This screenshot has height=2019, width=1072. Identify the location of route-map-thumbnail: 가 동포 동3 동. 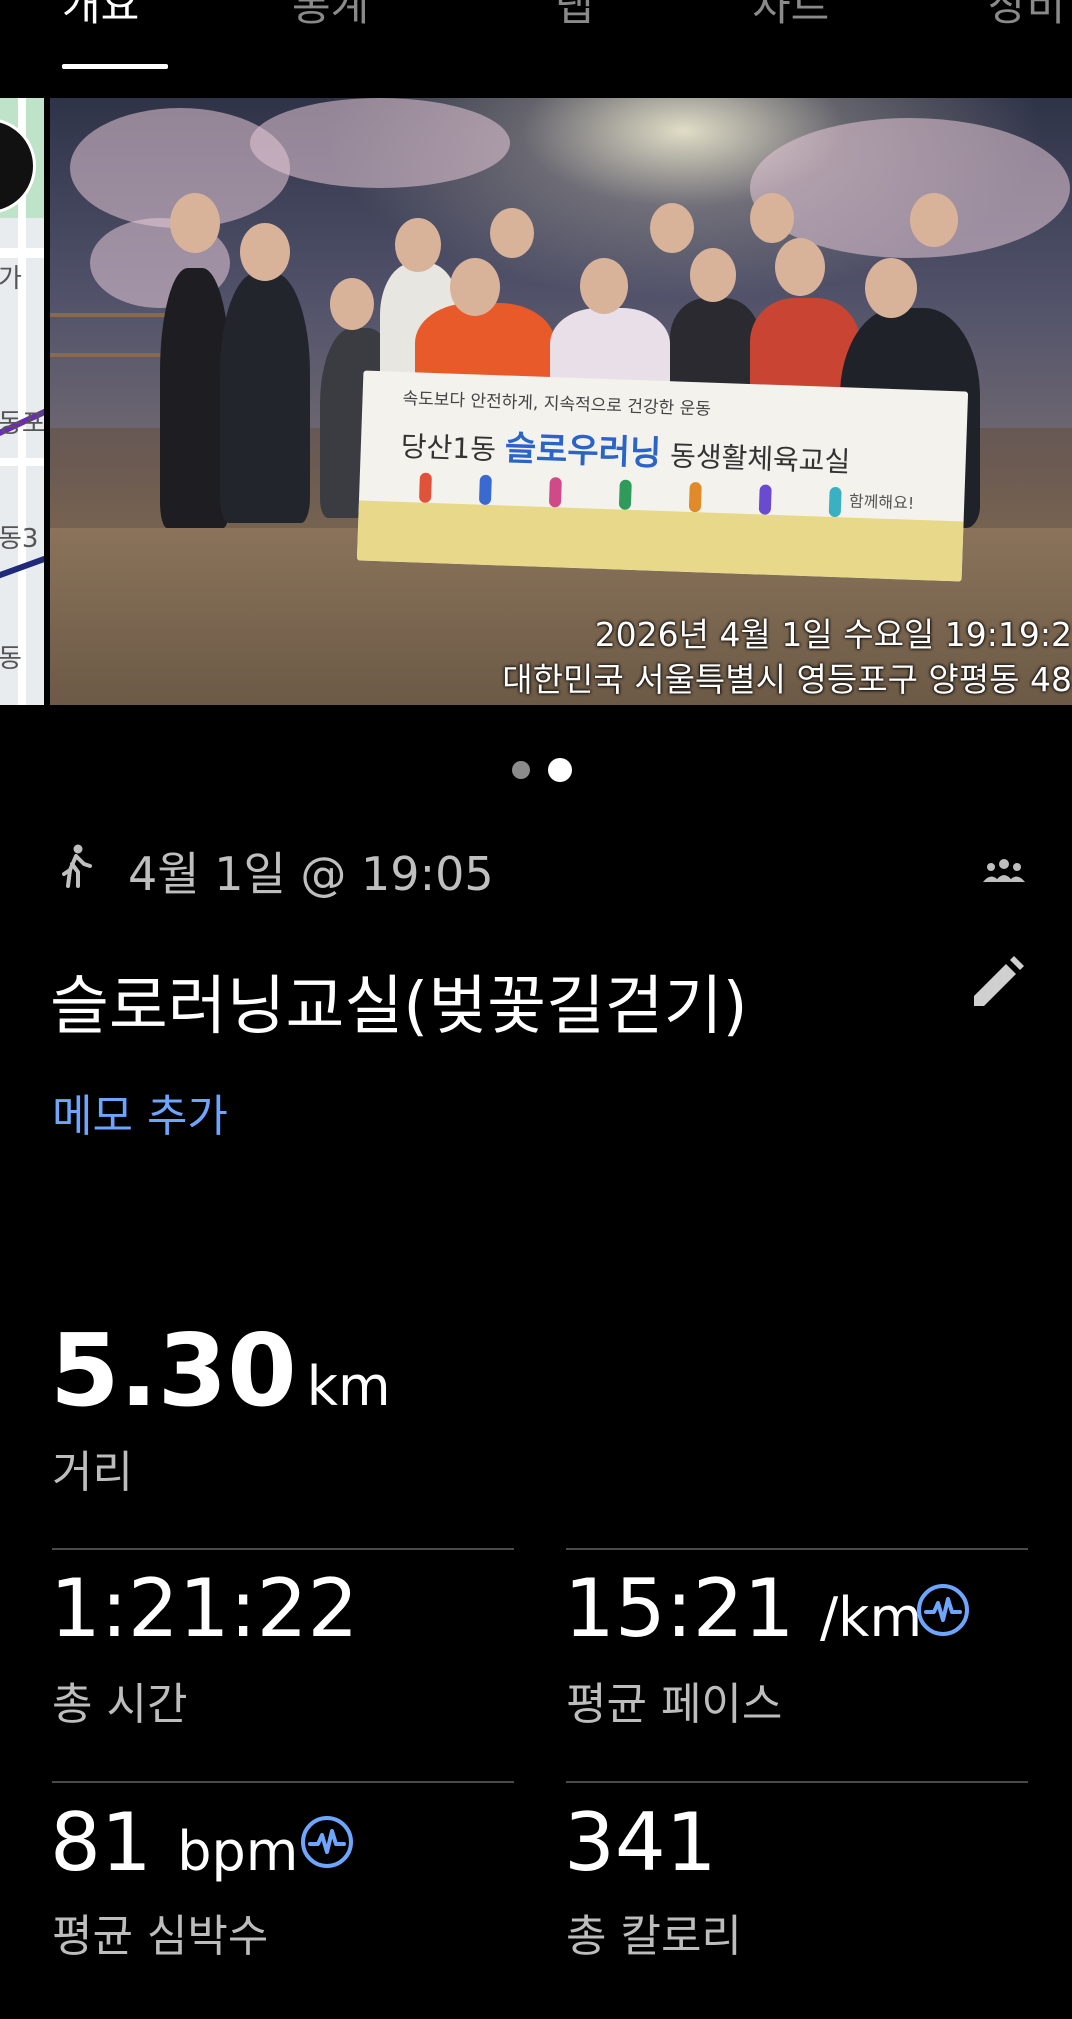
(22, 401).